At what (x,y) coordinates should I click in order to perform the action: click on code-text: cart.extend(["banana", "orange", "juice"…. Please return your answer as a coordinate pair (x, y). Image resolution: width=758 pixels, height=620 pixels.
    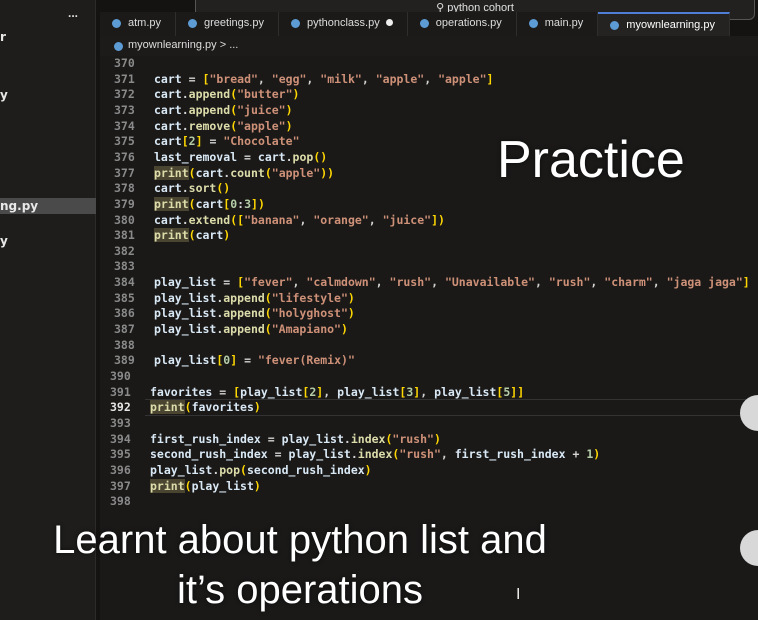
    Looking at the image, I should click on (299, 219).